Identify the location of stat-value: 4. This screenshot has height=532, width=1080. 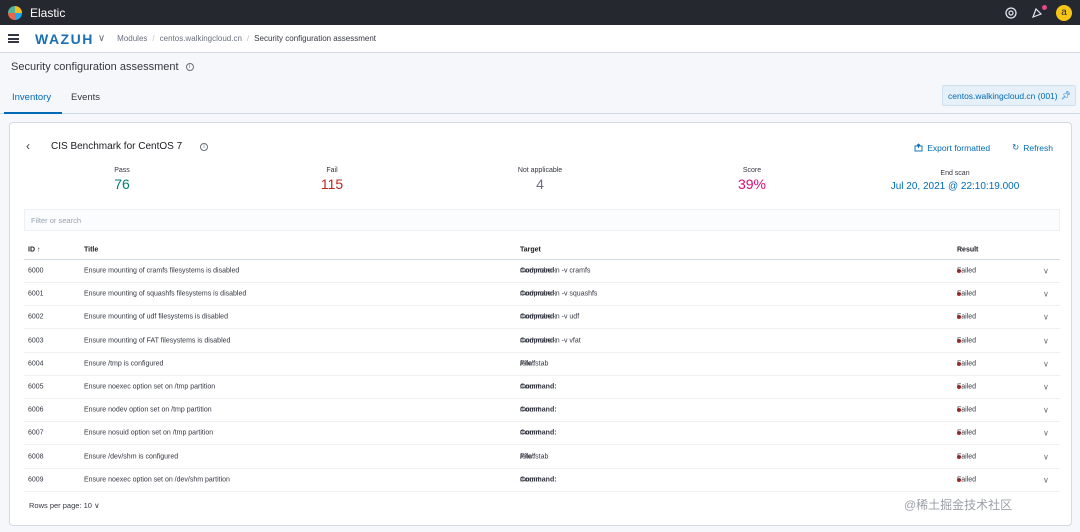
(540, 184).